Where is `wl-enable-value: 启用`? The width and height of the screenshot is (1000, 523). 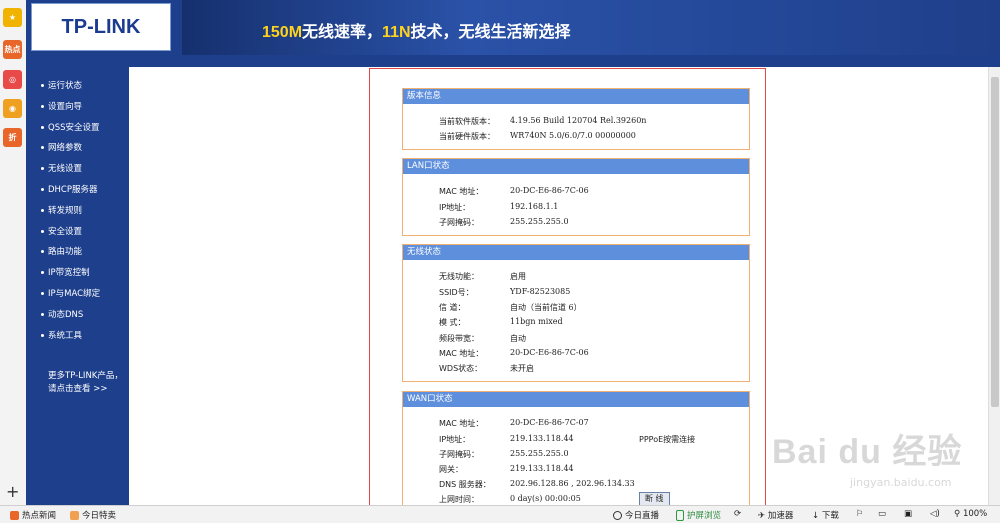 wl-enable-value: 启用 is located at coordinates (518, 276).